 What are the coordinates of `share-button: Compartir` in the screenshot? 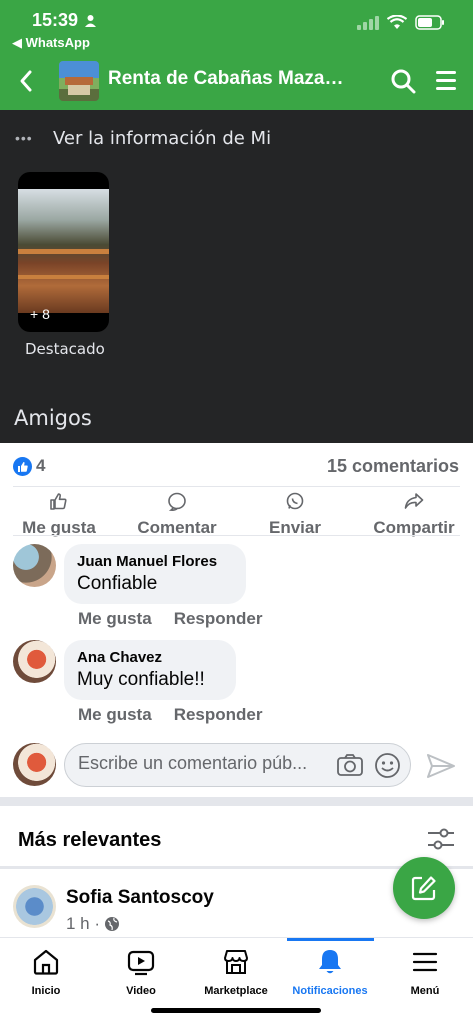 It's located at (414, 515).